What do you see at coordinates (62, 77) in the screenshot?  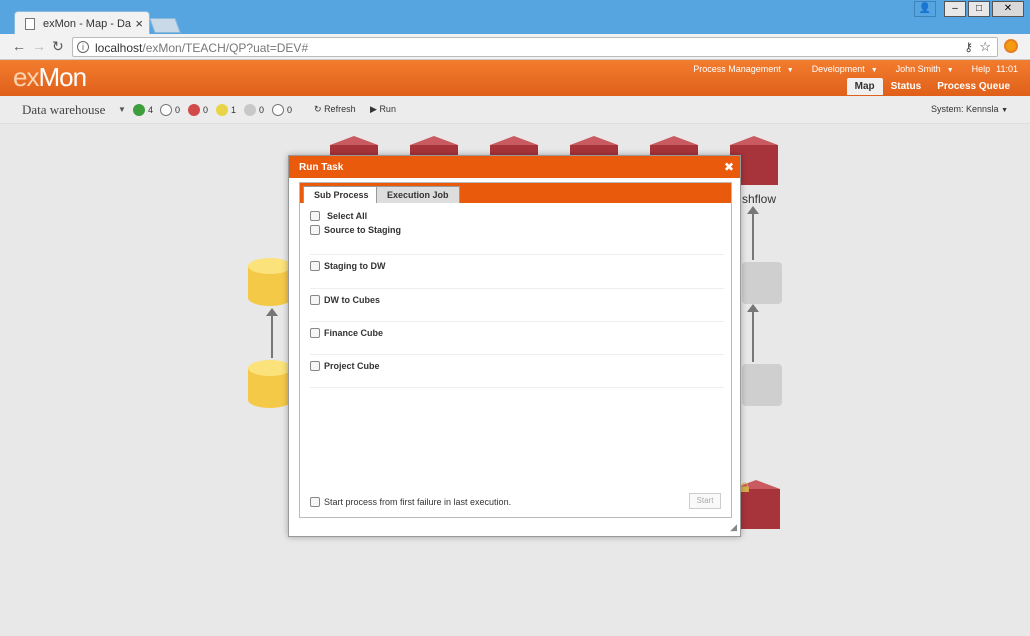 I see `logo-mon: Mon` at bounding box center [62, 77].